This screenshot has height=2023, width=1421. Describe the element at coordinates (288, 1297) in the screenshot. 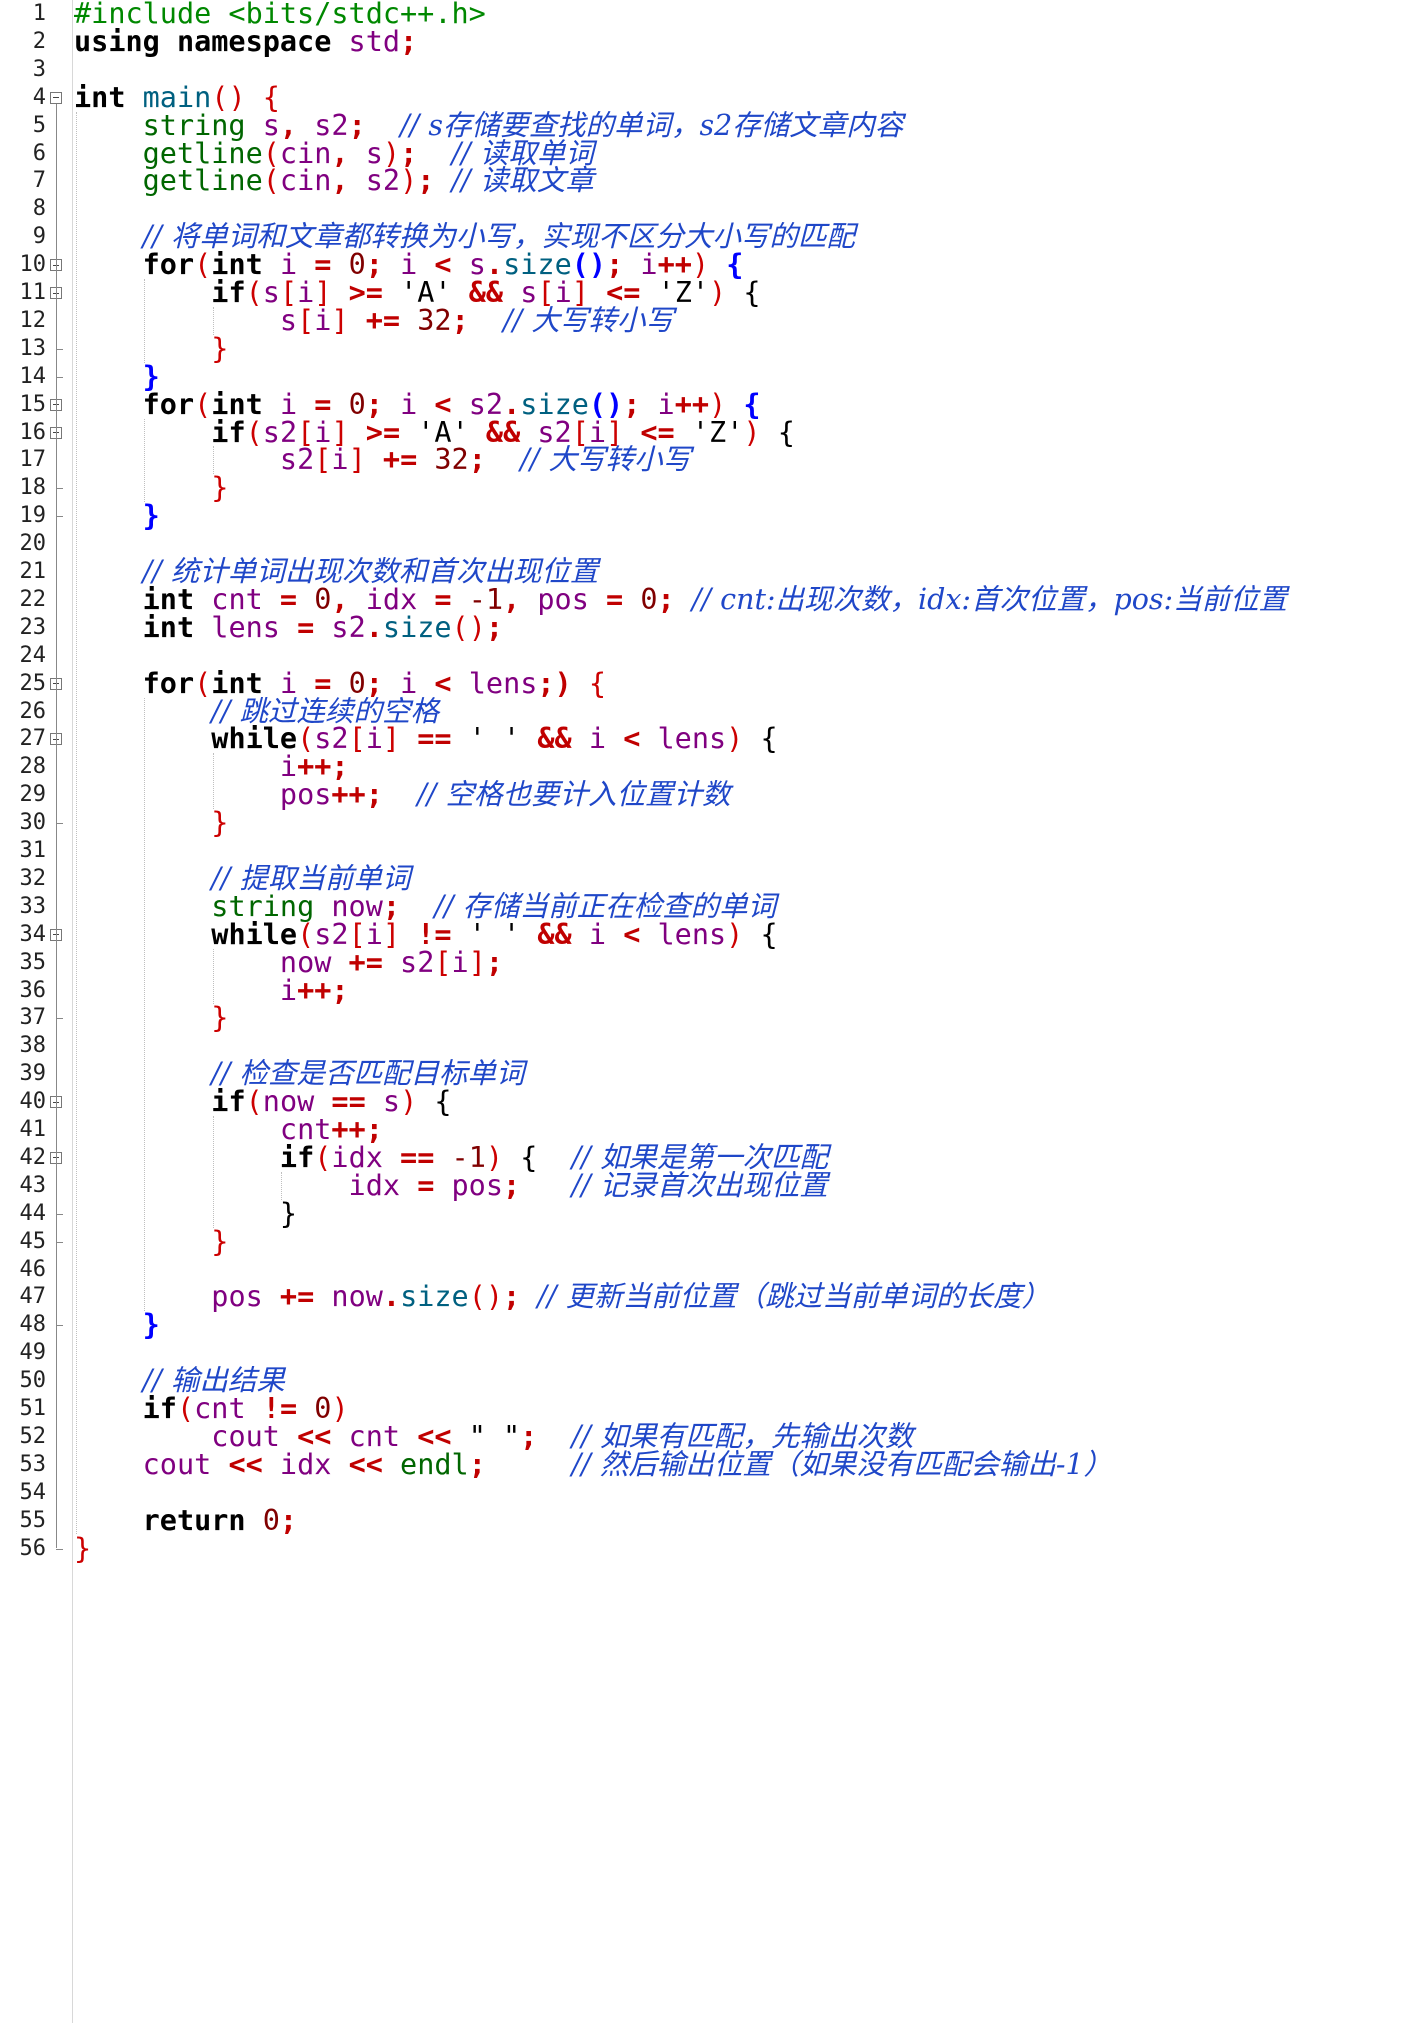

I see `code-token: +=` at that location.